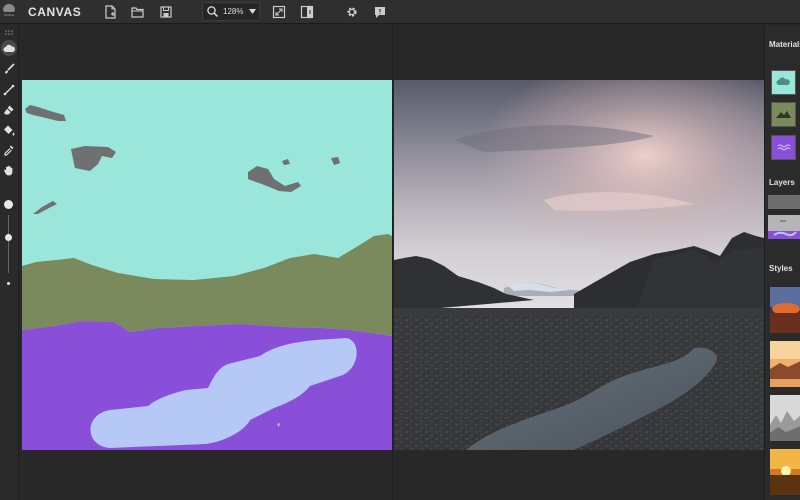 The height and width of the screenshot is (500, 800). I want to click on hand-icon, so click(8, 170).